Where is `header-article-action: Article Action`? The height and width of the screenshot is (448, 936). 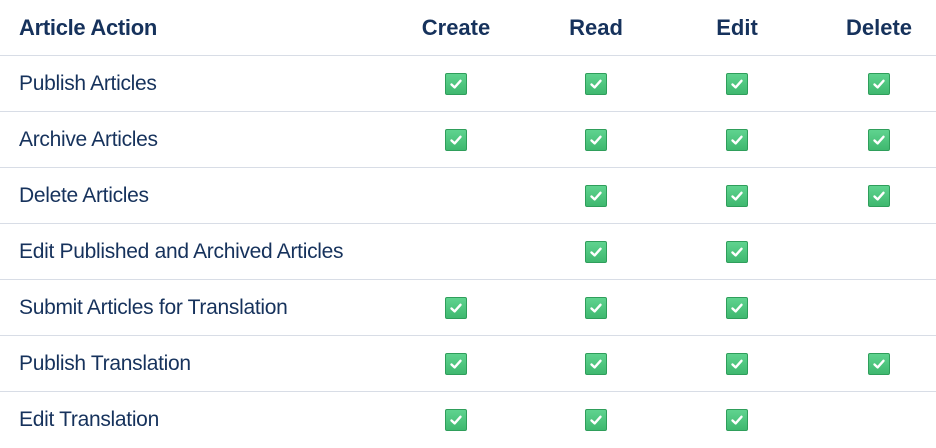 header-article-action: Article Action is located at coordinates (88, 27).